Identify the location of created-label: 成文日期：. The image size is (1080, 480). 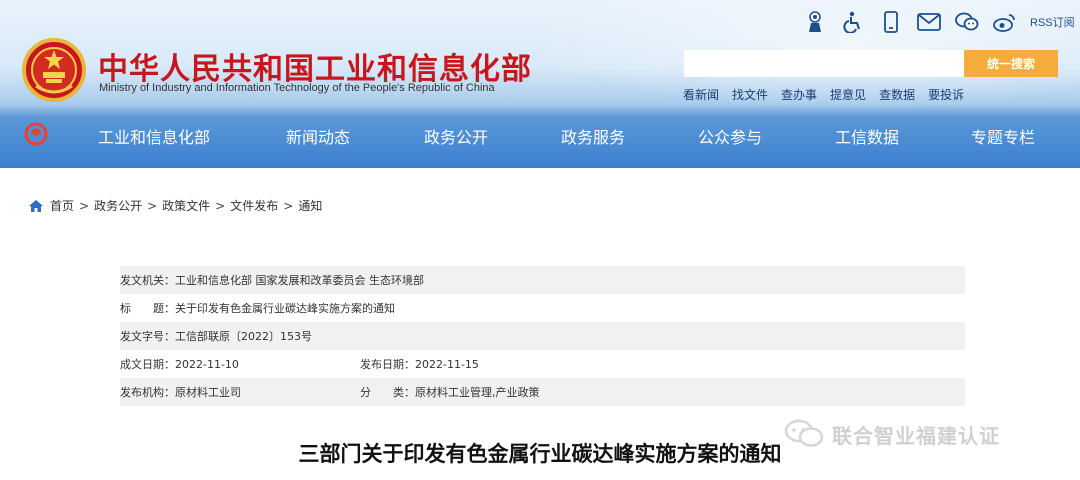
(147, 364).